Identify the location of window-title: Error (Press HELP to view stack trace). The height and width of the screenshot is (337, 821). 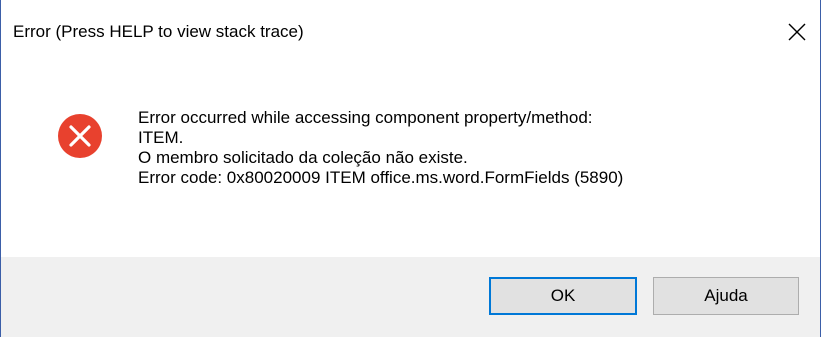
(158, 31).